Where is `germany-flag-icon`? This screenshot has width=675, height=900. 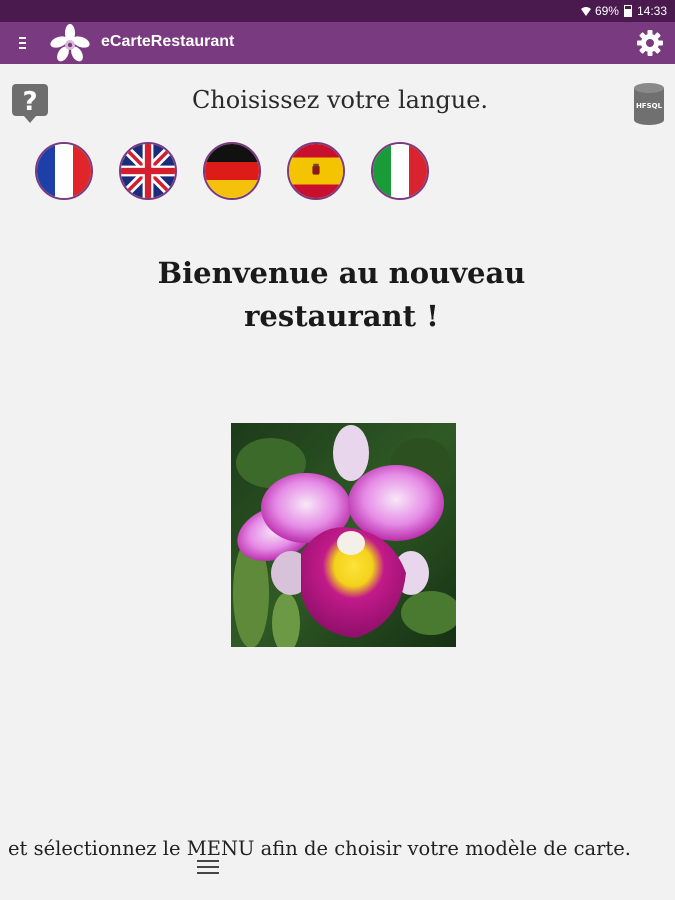
germany-flag-icon is located at coordinates (232, 171).